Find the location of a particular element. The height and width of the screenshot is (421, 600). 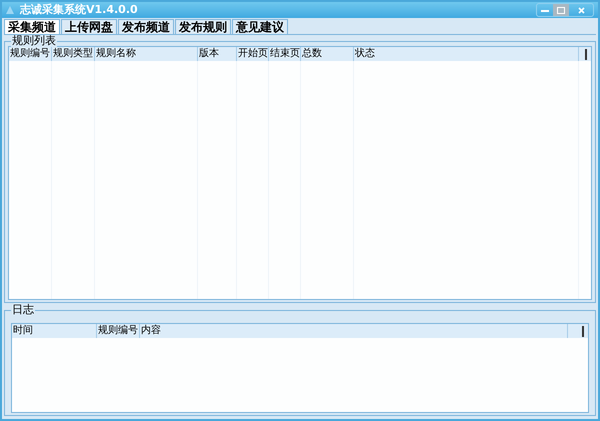

column-header: 版本 is located at coordinates (217, 54).